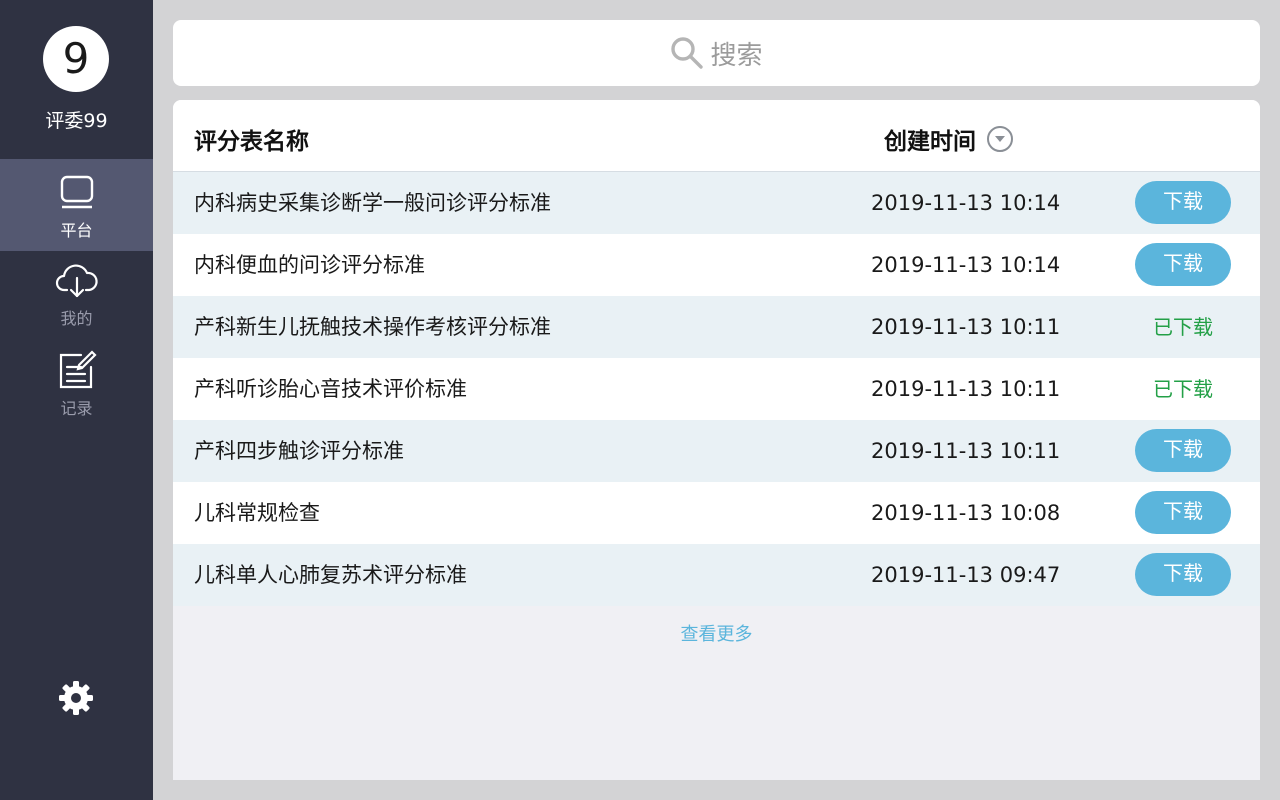 This screenshot has height=800, width=1280. I want to click on row-name: 产科听诊胎心音技术评价标准, so click(330, 389).